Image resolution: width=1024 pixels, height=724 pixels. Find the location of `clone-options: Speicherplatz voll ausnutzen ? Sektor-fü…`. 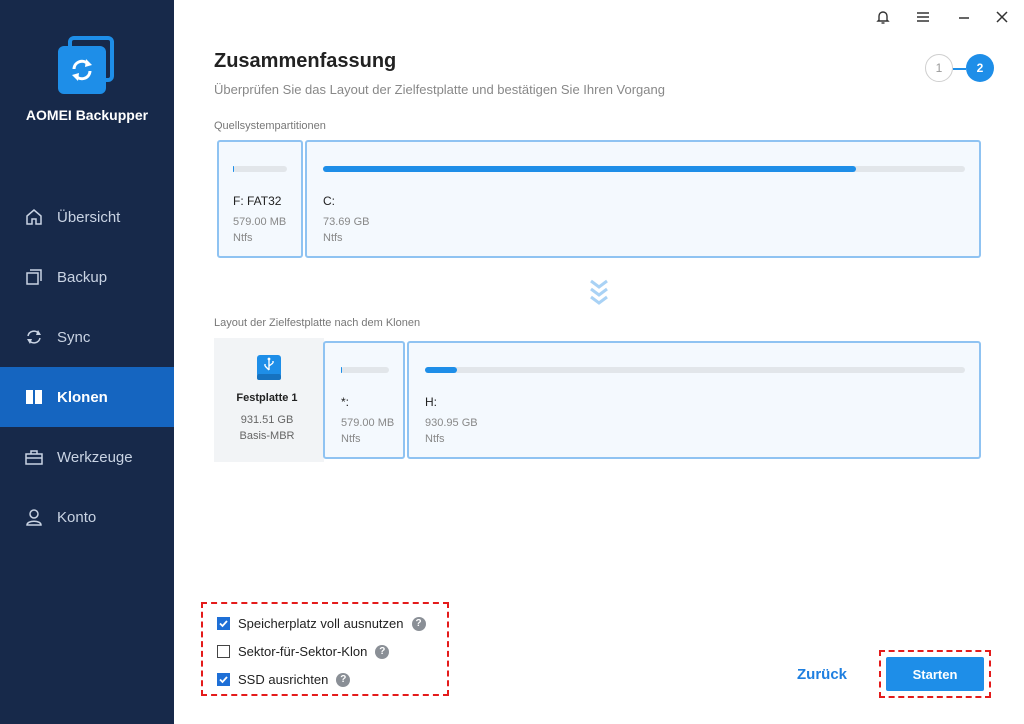

clone-options: Speicherplatz voll ausnutzen ? Sektor-fü… is located at coordinates (325, 649).